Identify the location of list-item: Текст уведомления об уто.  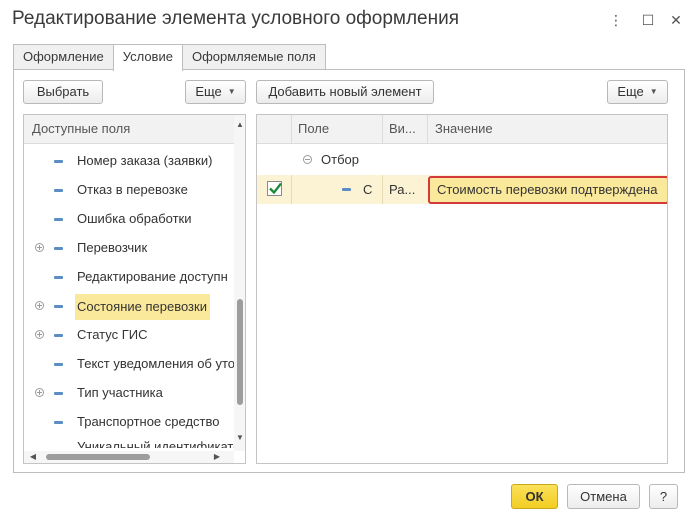
(129, 364).